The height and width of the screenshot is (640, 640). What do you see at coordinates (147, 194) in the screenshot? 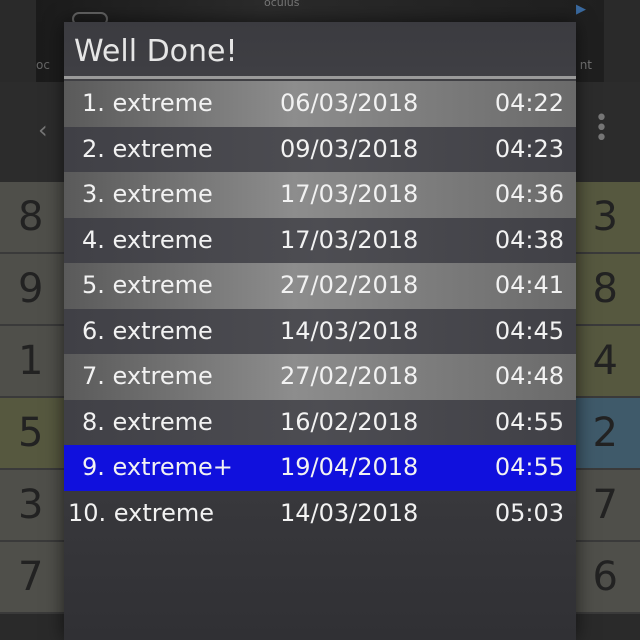
I see `score-name: 3. extreme` at bounding box center [147, 194].